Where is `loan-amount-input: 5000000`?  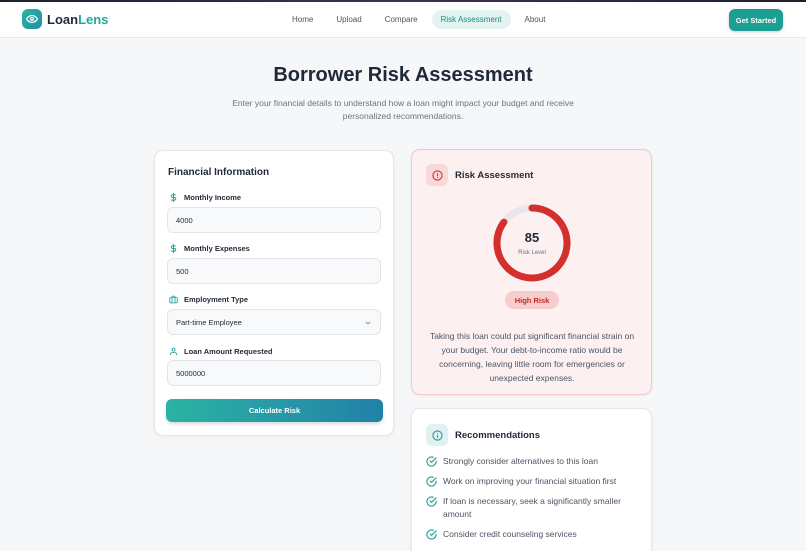
loan-amount-input: 5000000 is located at coordinates (274, 373).